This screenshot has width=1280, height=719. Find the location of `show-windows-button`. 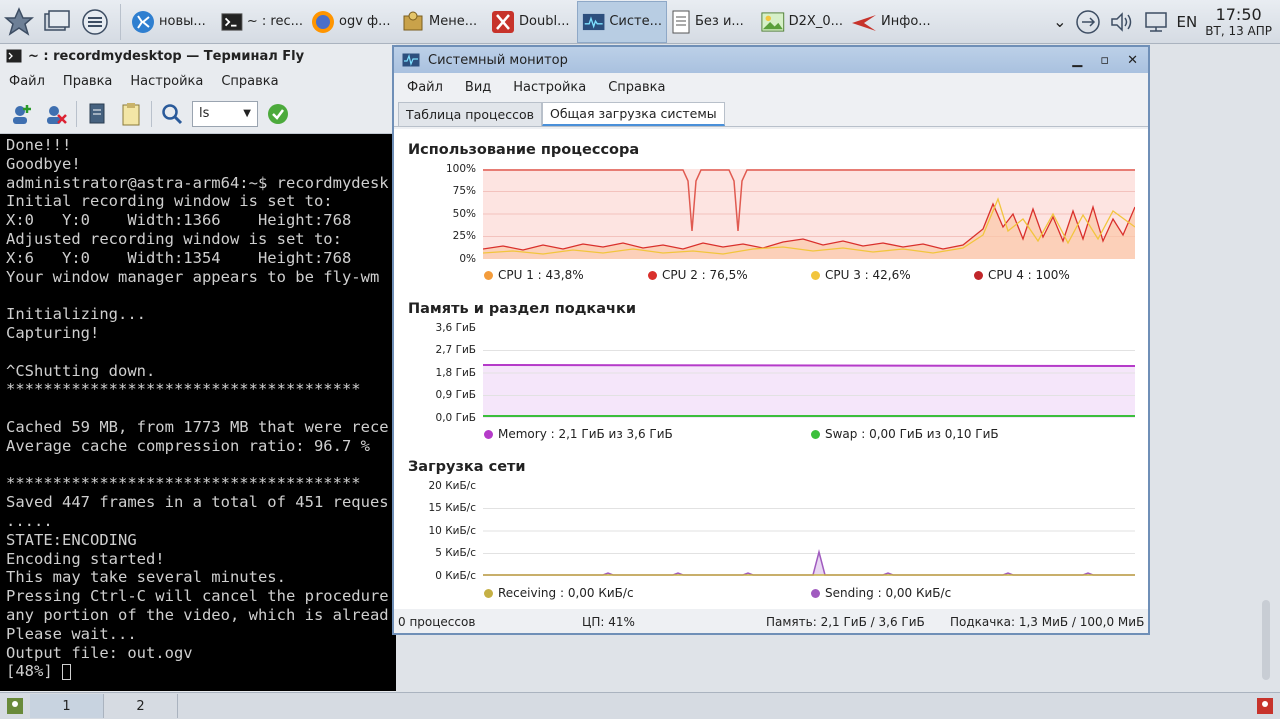

show-windows-button is located at coordinates (57, 22).